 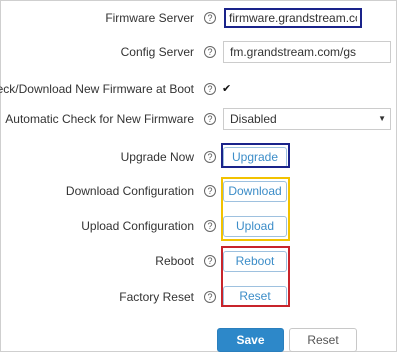 I want to click on save-button: Save, so click(x=250, y=340).